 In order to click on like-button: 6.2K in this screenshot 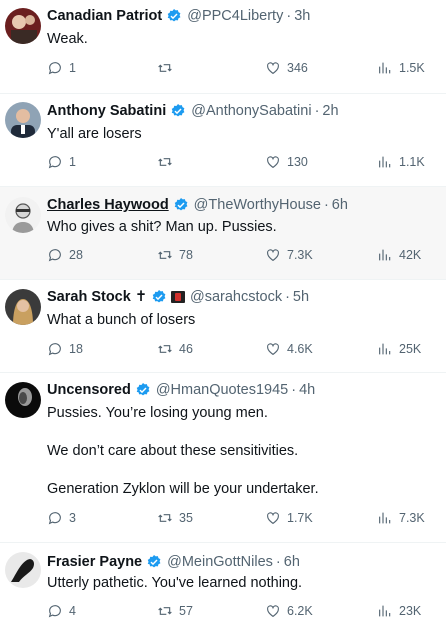, I will do `click(289, 611)`.